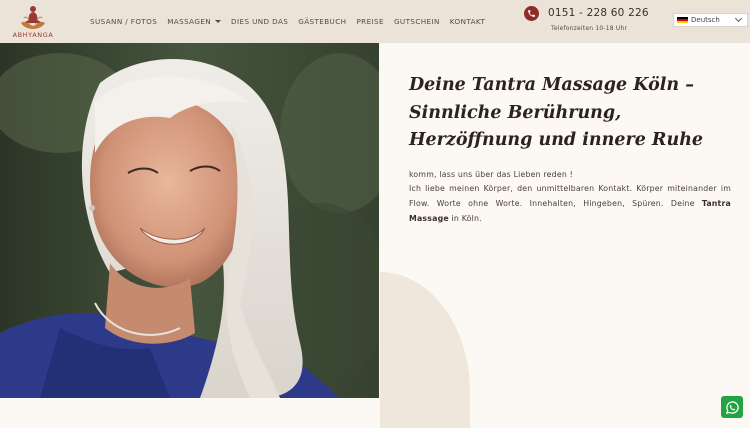 This screenshot has height=428, width=750. What do you see at coordinates (705, 20) in the screenshot?
I see `language-label: Deutsch` at bounding box center [705, 20].